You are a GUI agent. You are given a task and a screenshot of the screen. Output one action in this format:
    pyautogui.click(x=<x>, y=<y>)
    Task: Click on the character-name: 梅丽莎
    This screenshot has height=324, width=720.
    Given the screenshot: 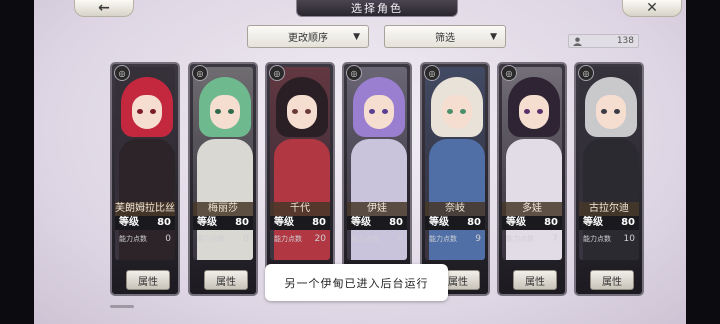 What is the action you would take?
    pyautogui.click(x=223, y=209)
    